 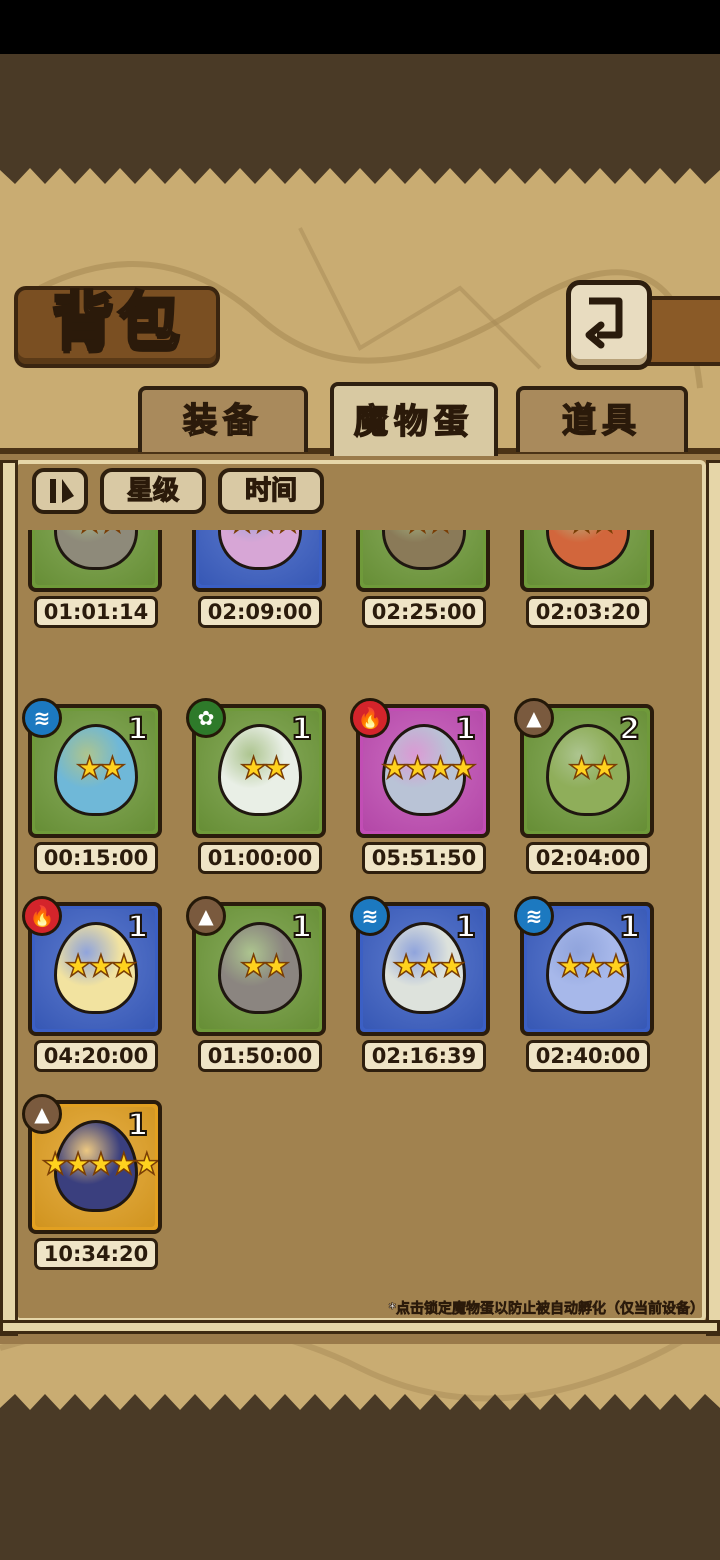 I want to click on egg-card: 1 ★★★ ≋ 02:40:00, so click(x=586, y=988).